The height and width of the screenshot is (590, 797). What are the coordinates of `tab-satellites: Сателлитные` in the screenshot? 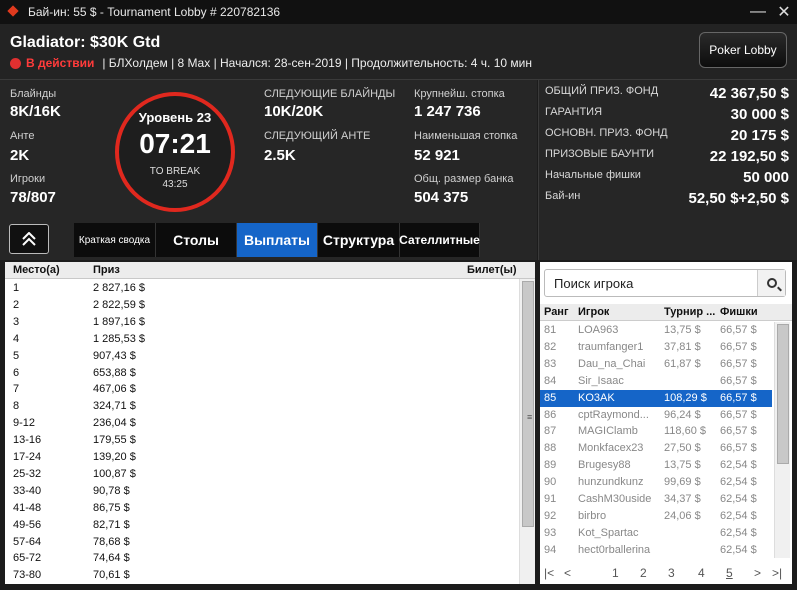 It's located at (439, 240).